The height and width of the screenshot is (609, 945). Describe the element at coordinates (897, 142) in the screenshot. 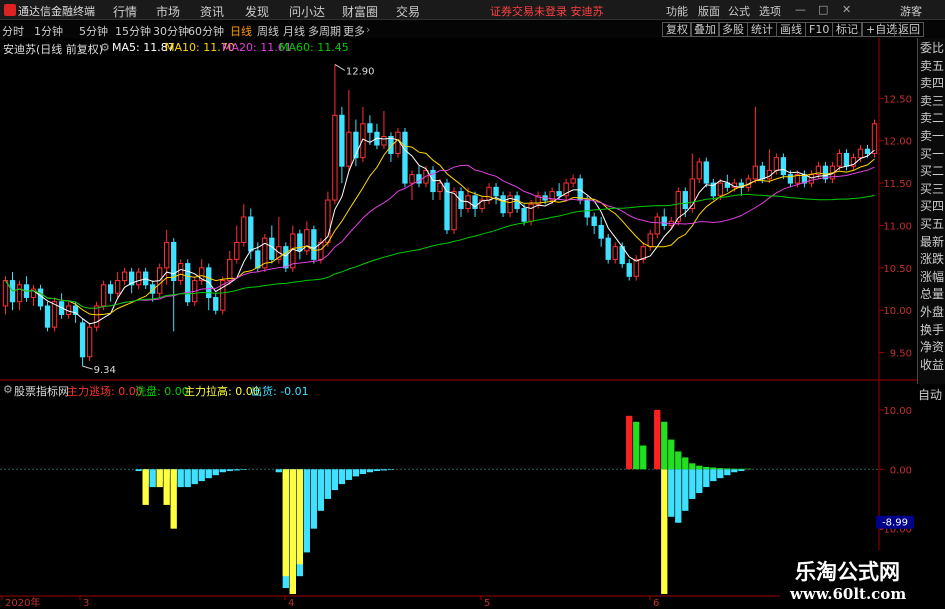

I see `price-axis-label: 12.00` at that location.